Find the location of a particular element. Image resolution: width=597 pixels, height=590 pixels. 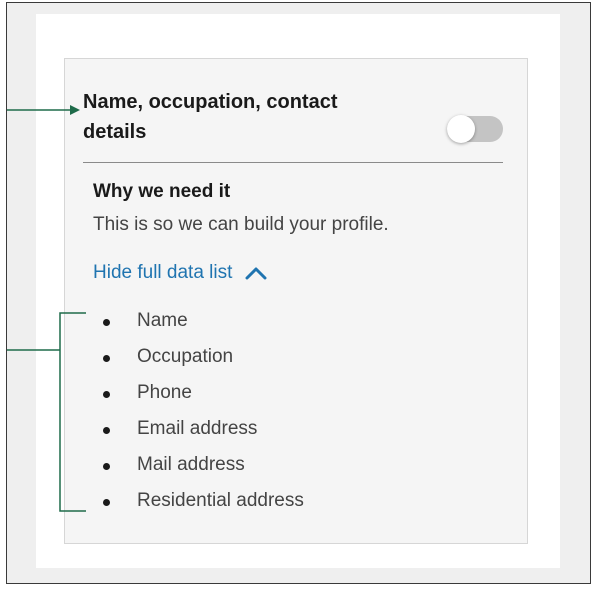

title-pointer-arrow is located at coordinates (43, 110).